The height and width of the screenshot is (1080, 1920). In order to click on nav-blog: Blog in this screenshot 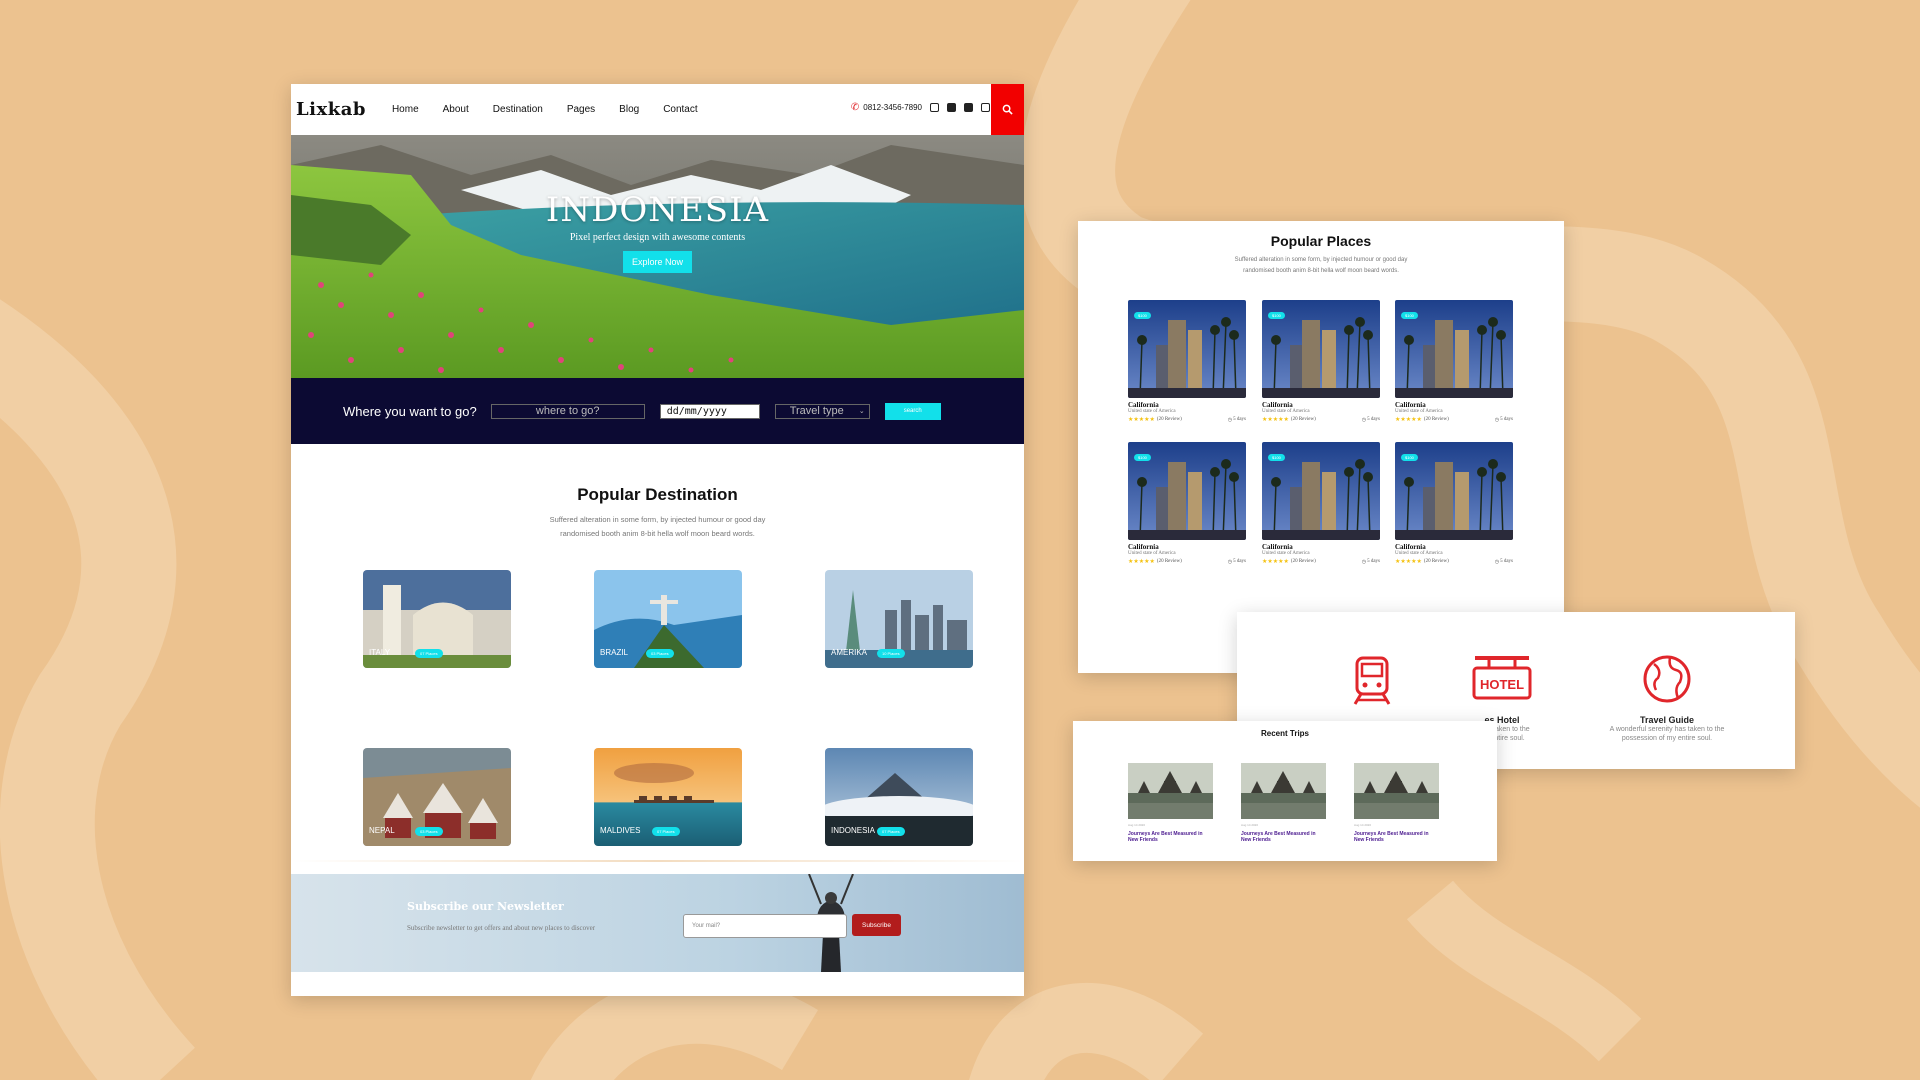, I will do `click(629, 109)`.